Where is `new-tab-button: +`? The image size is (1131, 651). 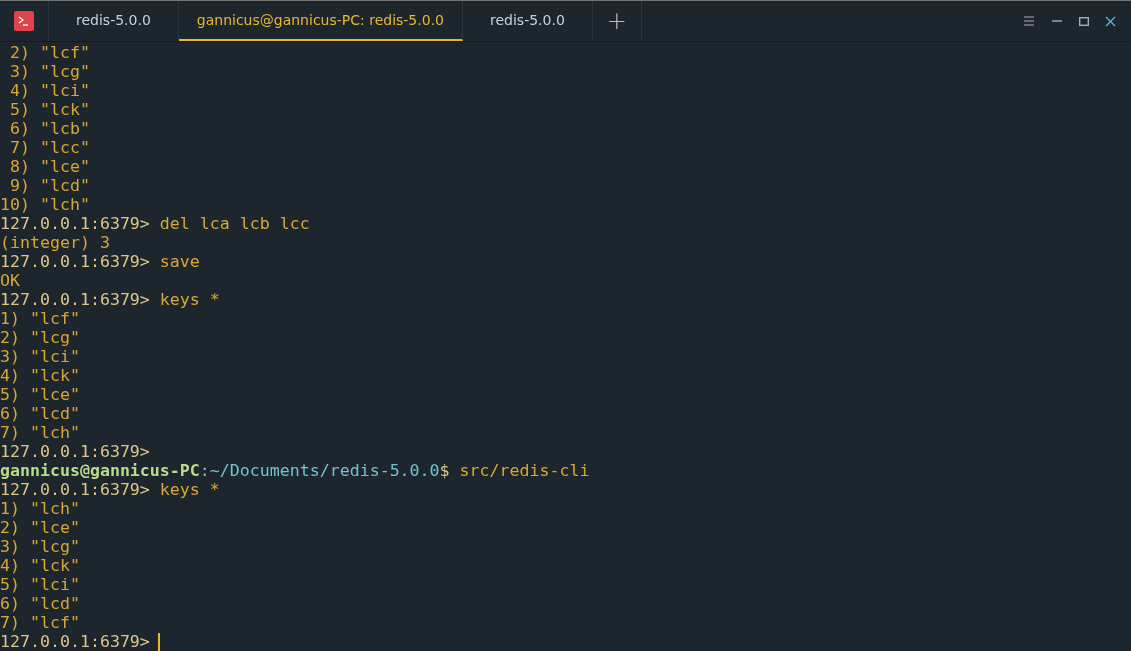
new-tab-button: + is located at coordinates (617, 21).